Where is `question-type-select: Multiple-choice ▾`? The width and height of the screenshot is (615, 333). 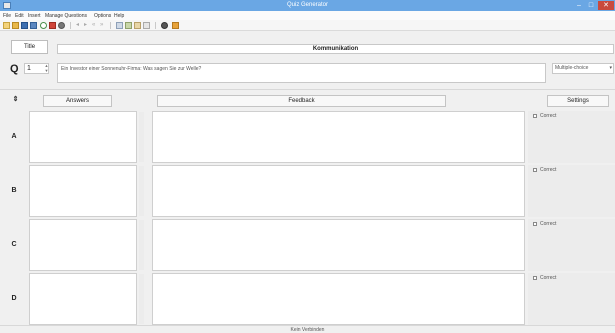
question-type-select: Multiple-choice ▾ is located at coordinates (583, 68).